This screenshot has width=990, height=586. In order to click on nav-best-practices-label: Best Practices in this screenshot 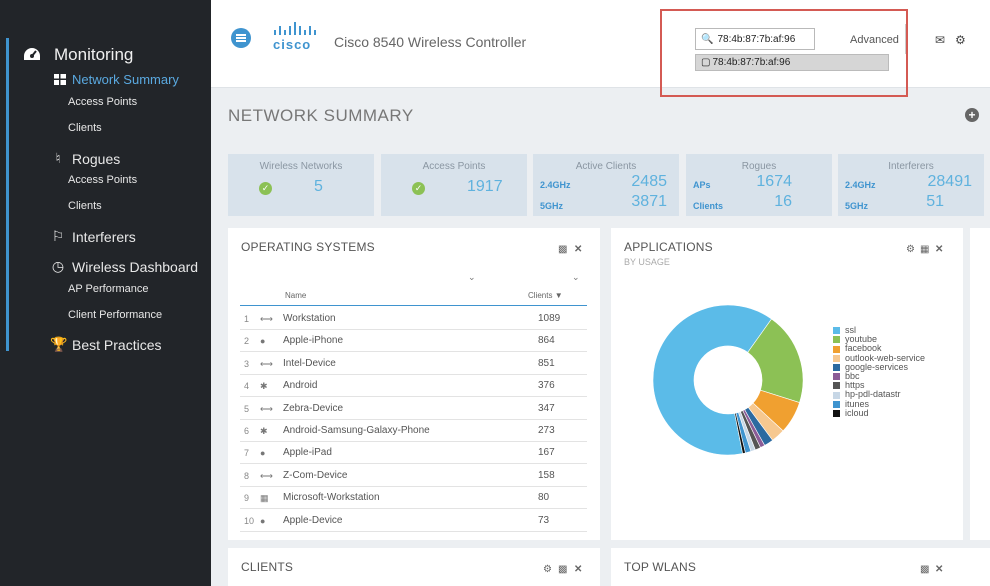, I will do `click(117, 344)`.